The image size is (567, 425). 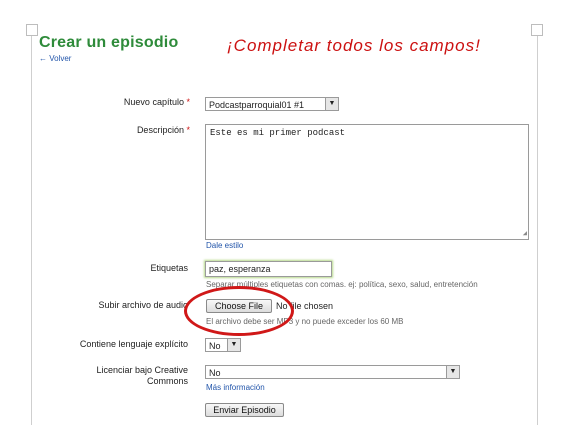 I want to click on explicit-label: Contiene lenguaje explícito, so click(x=133, y=344).